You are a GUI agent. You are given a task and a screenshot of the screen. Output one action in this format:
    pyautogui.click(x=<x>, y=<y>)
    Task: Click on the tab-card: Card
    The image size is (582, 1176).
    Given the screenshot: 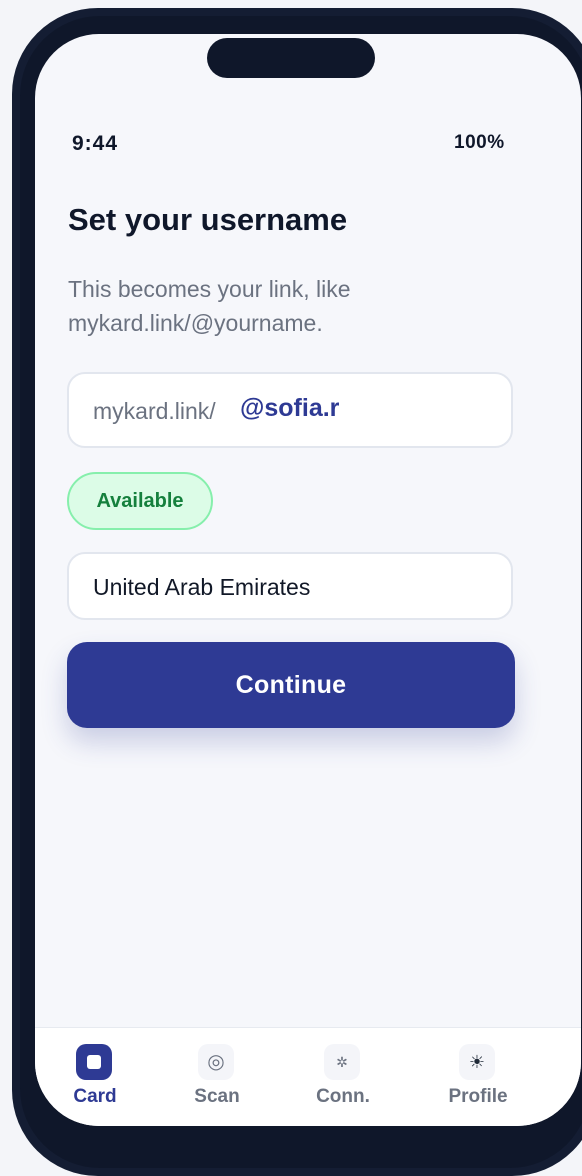 What is the action you would take?
    pyautogui.click(x=95, y=1077)
    